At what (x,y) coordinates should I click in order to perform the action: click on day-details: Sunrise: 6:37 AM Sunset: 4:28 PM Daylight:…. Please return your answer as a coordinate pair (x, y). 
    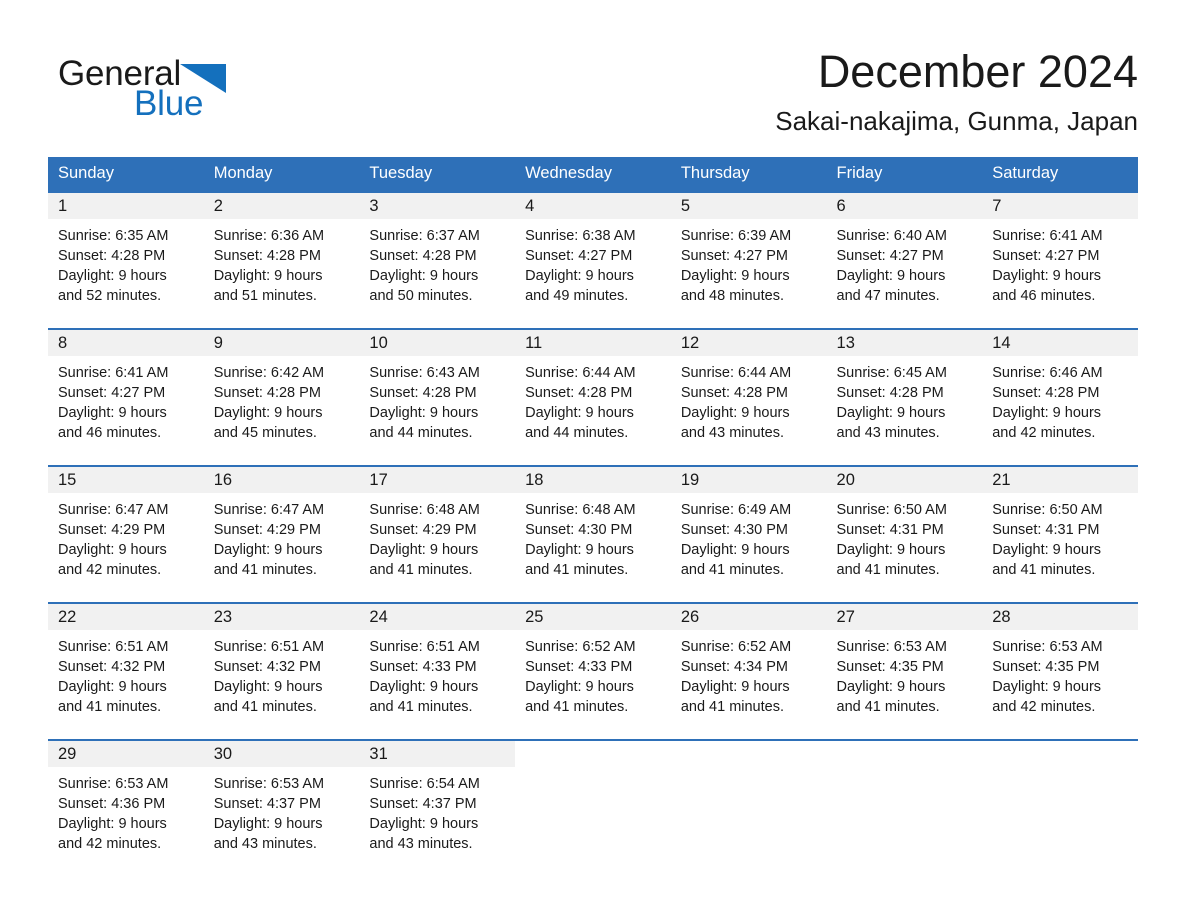
    Looking at the image, I should click on (437, 262).